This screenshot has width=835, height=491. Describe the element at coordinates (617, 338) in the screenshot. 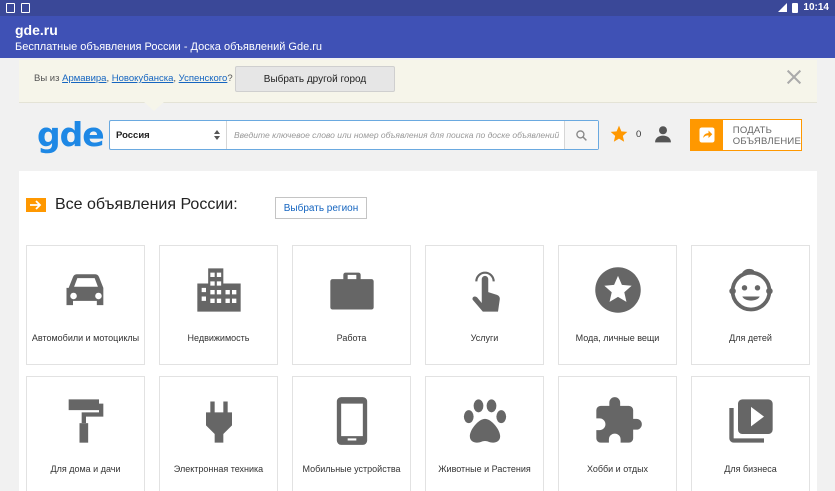

I see `category-label: Мода, личные вещи` at that location.